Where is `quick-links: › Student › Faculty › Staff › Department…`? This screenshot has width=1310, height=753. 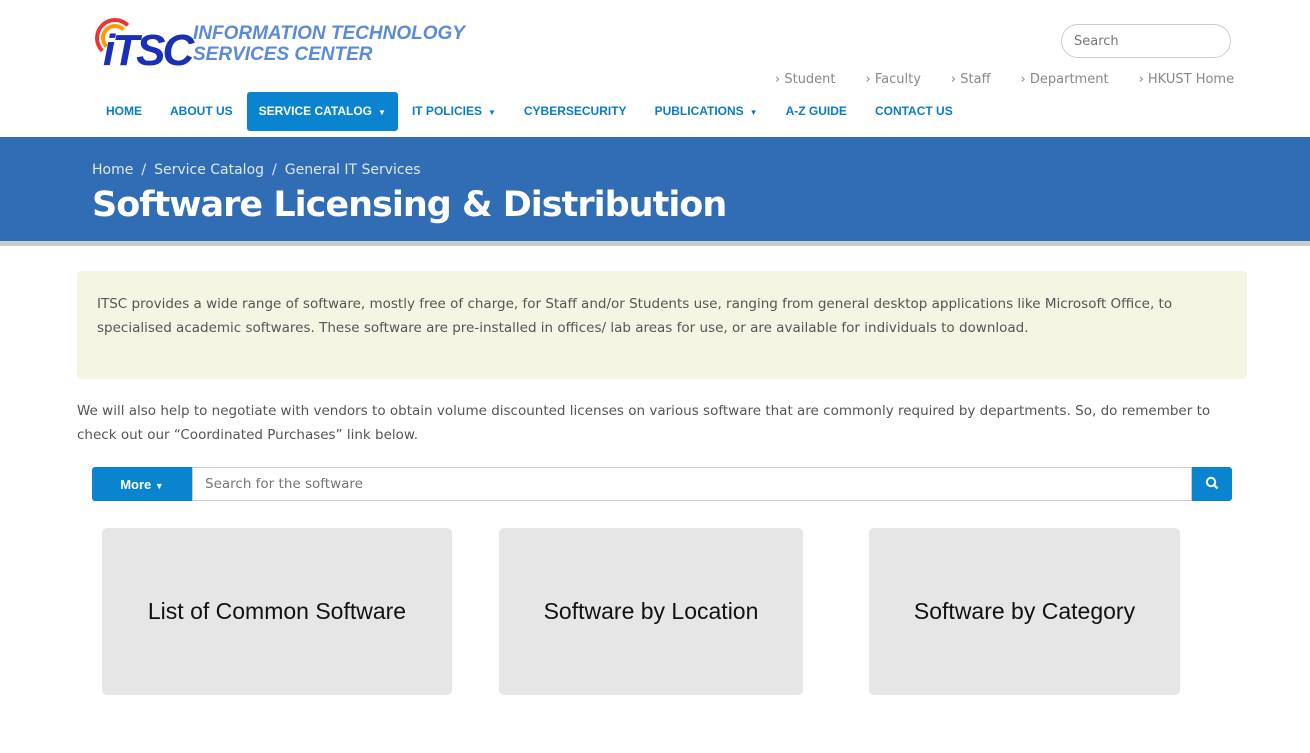 quick-links: › Student › Faculty › Staff › Department… is located at coordinates (1019, 79).